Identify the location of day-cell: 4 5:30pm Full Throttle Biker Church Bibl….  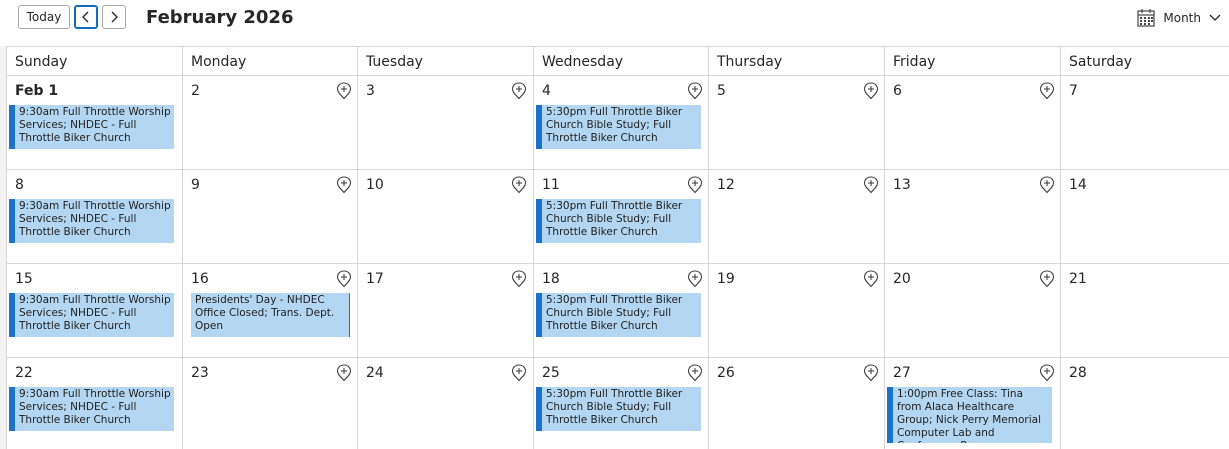
(620, 123).